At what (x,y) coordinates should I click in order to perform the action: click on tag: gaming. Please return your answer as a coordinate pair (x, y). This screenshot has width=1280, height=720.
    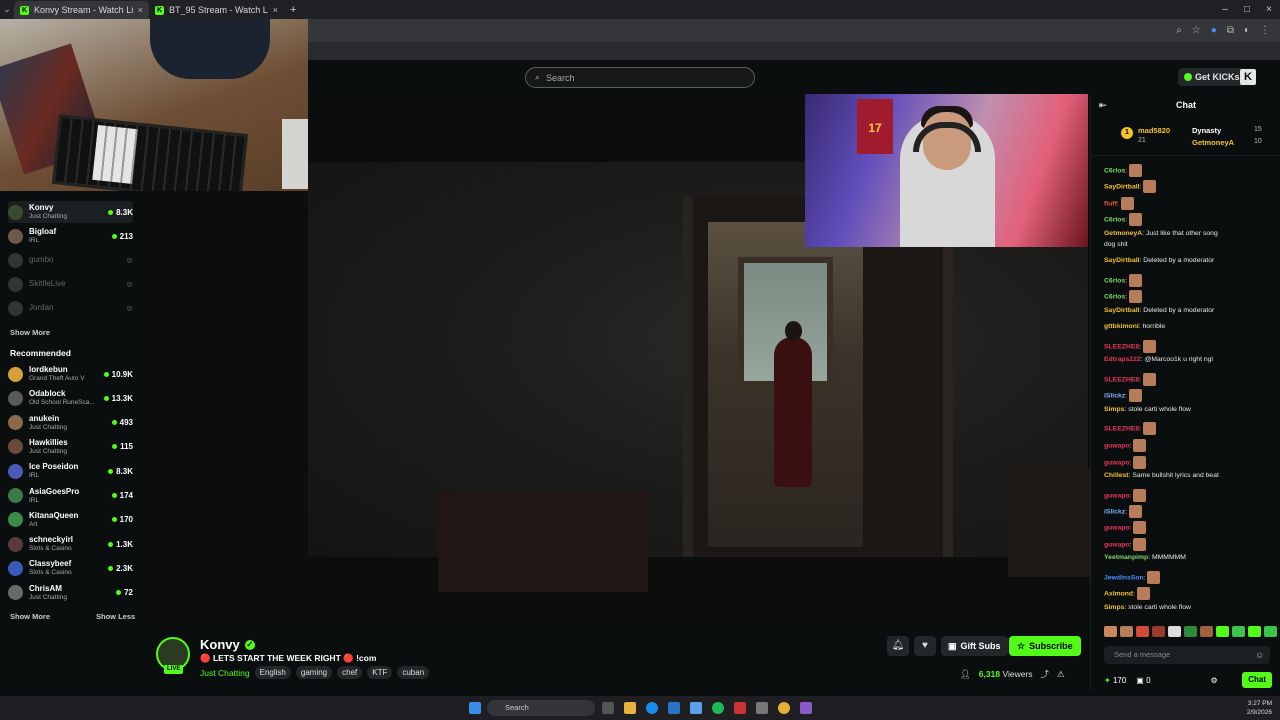
    Looking at the image, I should click on (314, 672).